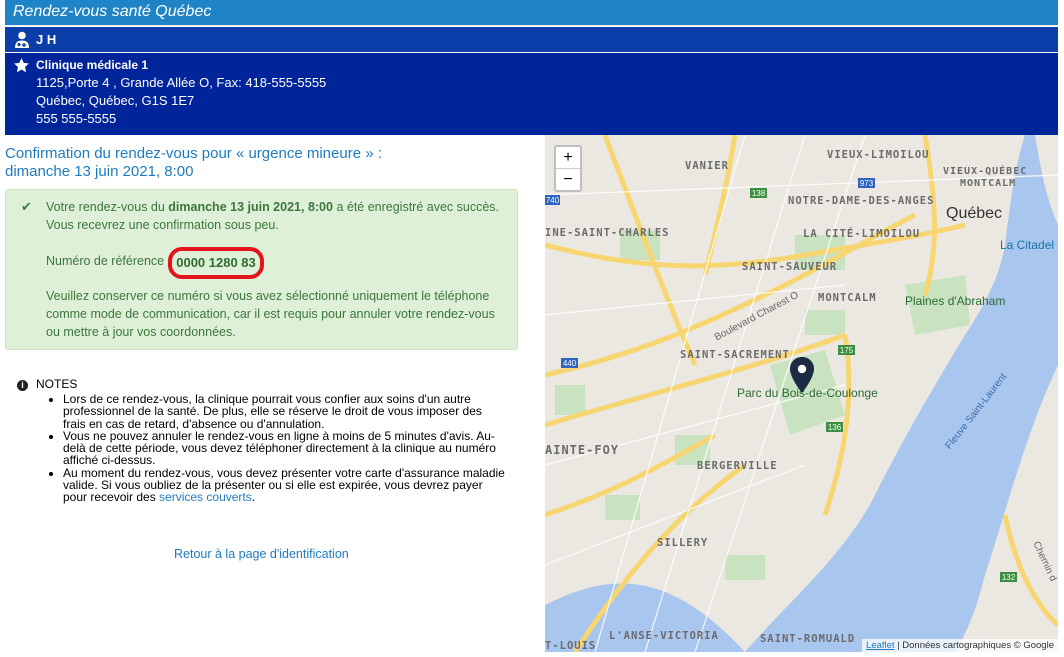  I want to click on user-bar: J H, so click(531, 39).